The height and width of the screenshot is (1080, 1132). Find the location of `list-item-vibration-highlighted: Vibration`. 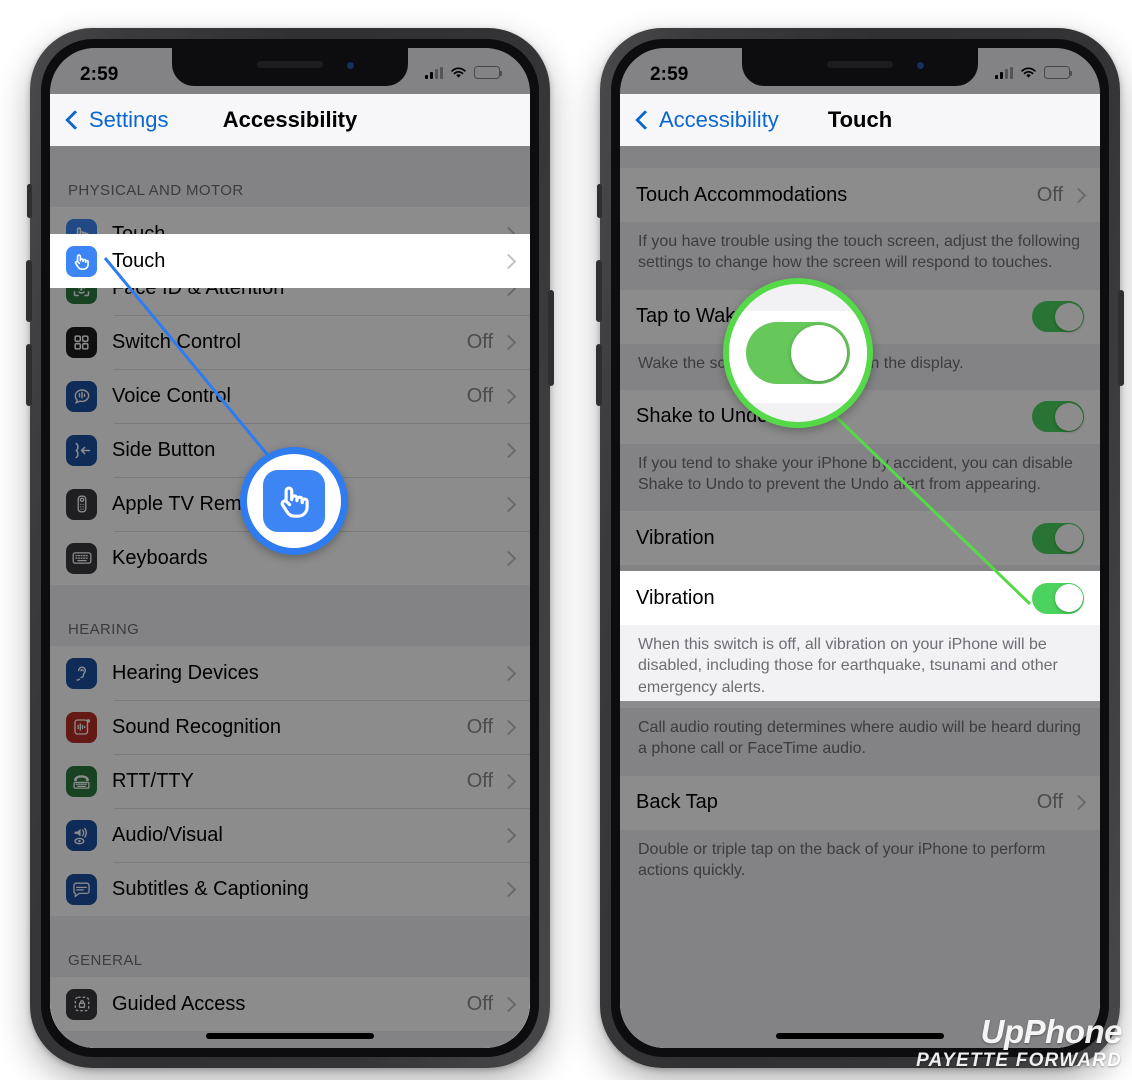

list-item-vibration-highlighted: Vibration is located at coordinates (860, 598).